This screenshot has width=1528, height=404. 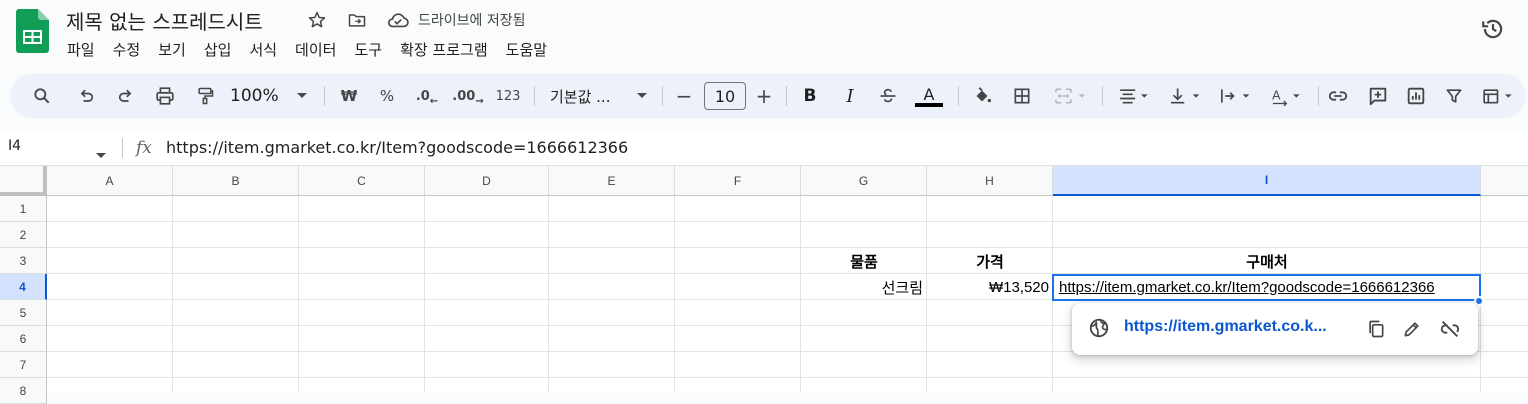 I want to click on column-header-j, so click(x=1504, y=181).